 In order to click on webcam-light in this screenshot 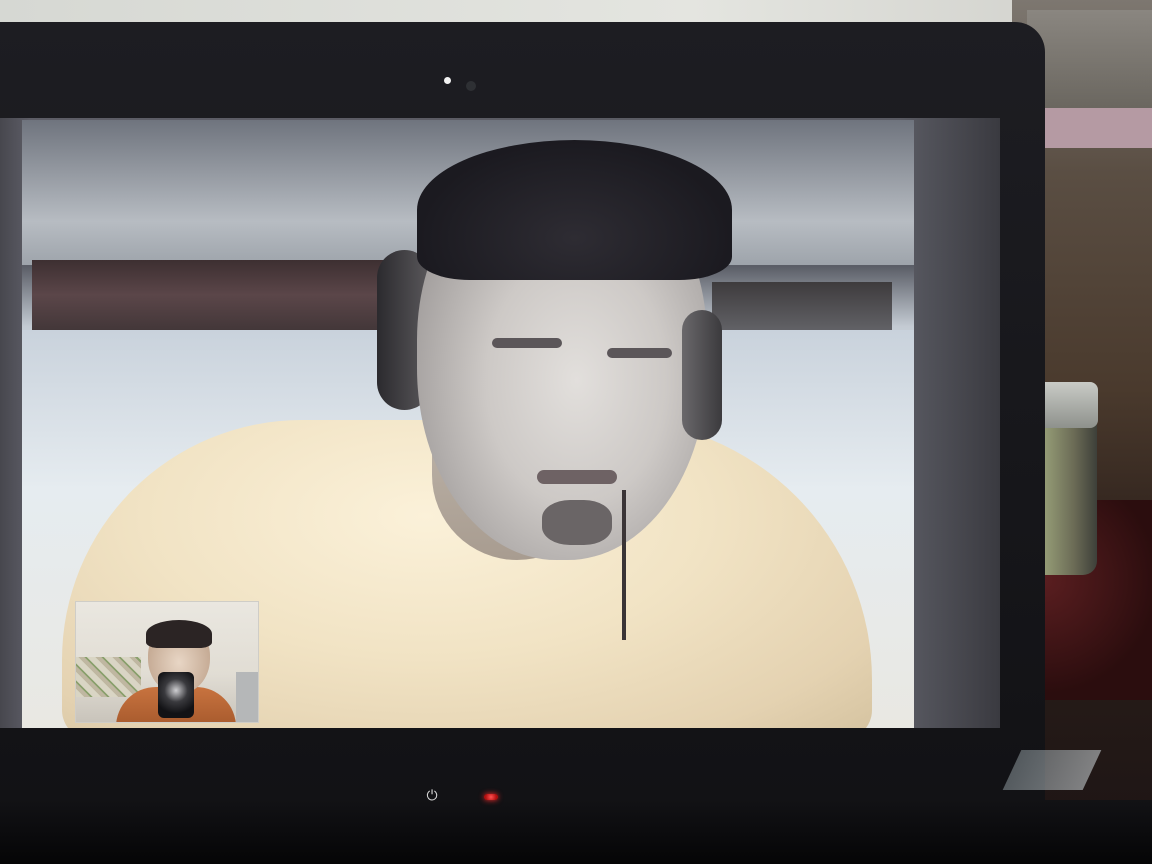, I will do `click(447, 80)`.